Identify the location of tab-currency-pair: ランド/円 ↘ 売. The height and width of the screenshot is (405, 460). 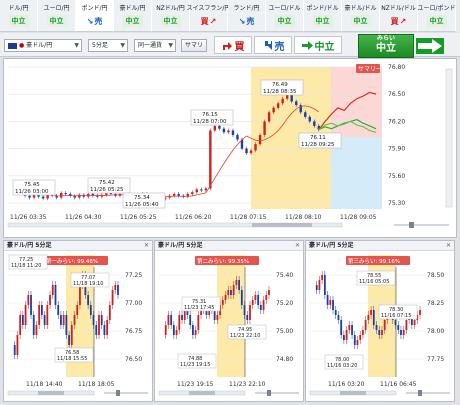
(247, 16).